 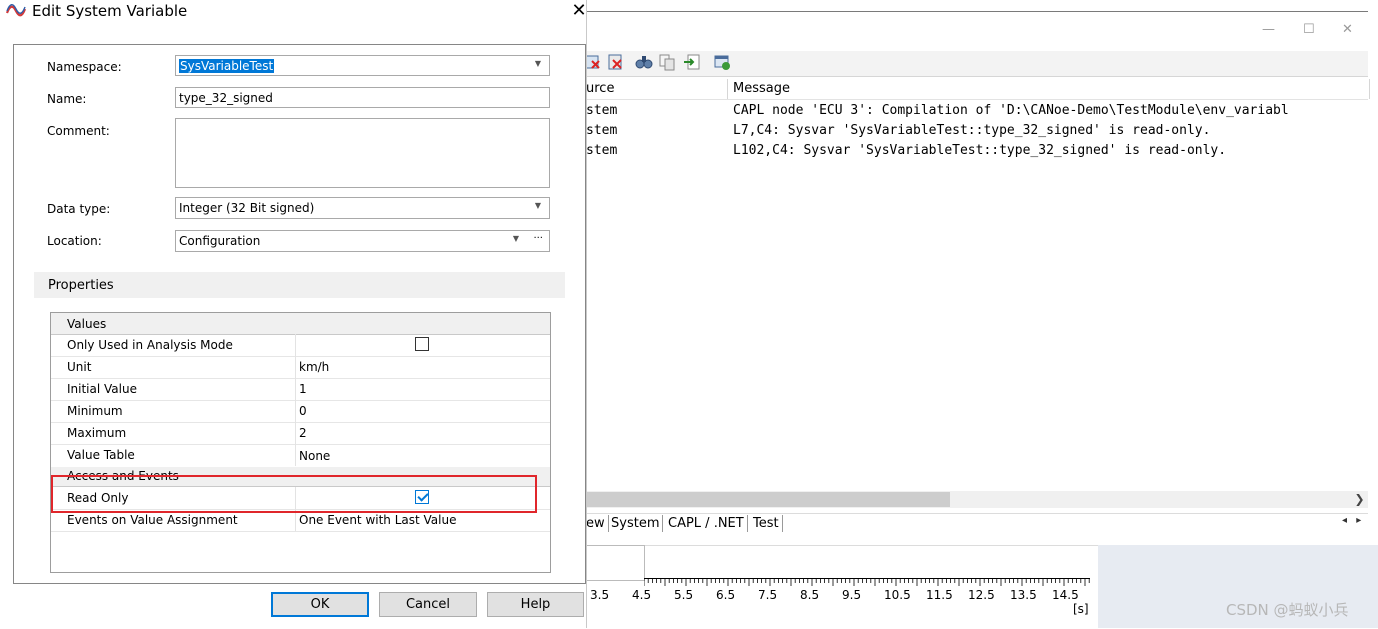 What do you see at coordinates (422, 344) in the screenshot?
I see `checkbox-icon` at bounding box center [422, 344].